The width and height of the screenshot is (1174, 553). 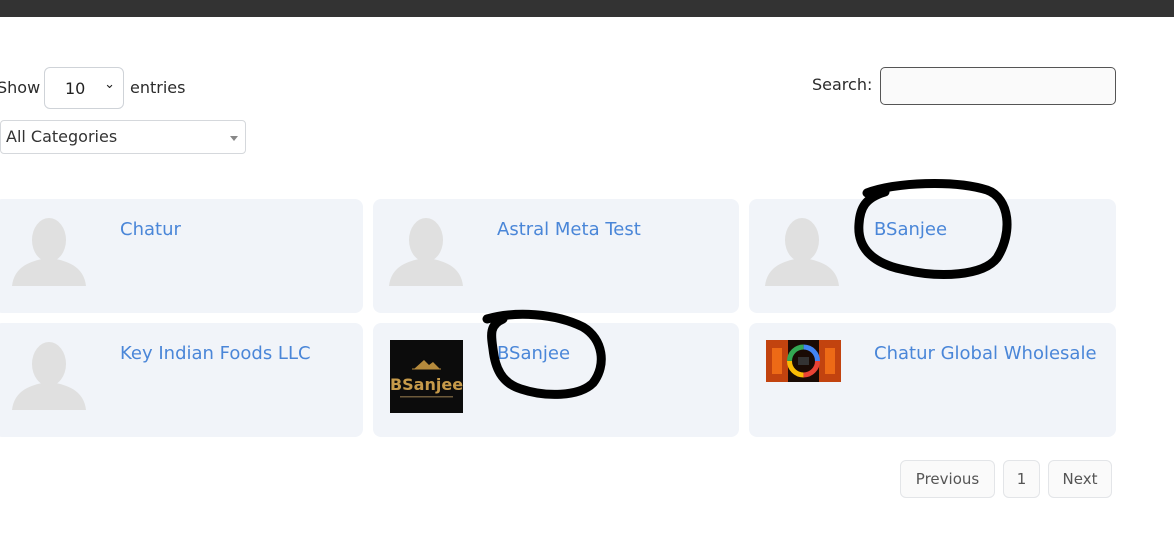 What do you see at coordinates (803, 361) in the screenshot?
I see `chatur-global-logo-image` at bounding box center [803, 361].